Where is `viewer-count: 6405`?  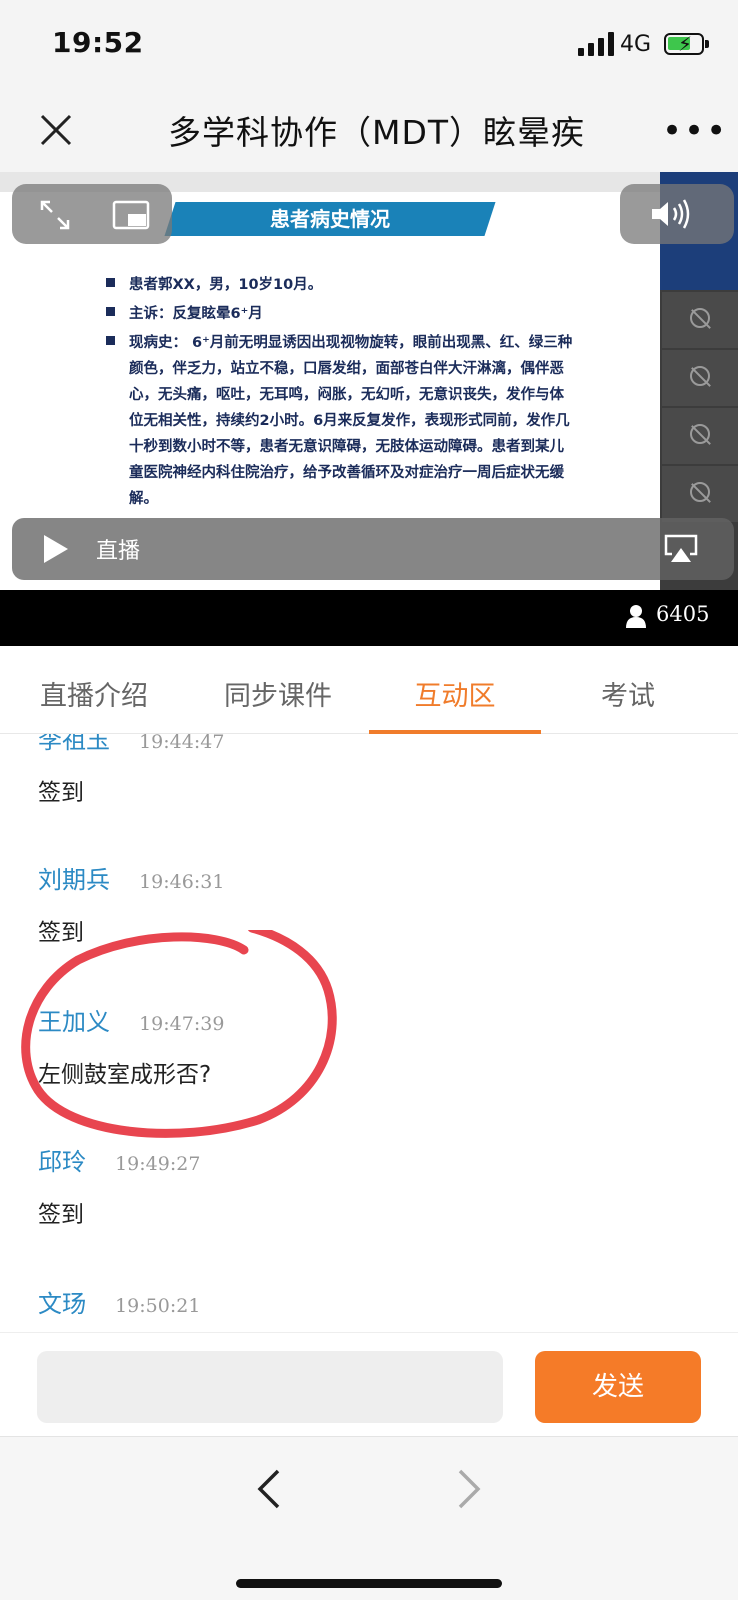
viewer-count: 6405 is located at coordinates (683, 614).